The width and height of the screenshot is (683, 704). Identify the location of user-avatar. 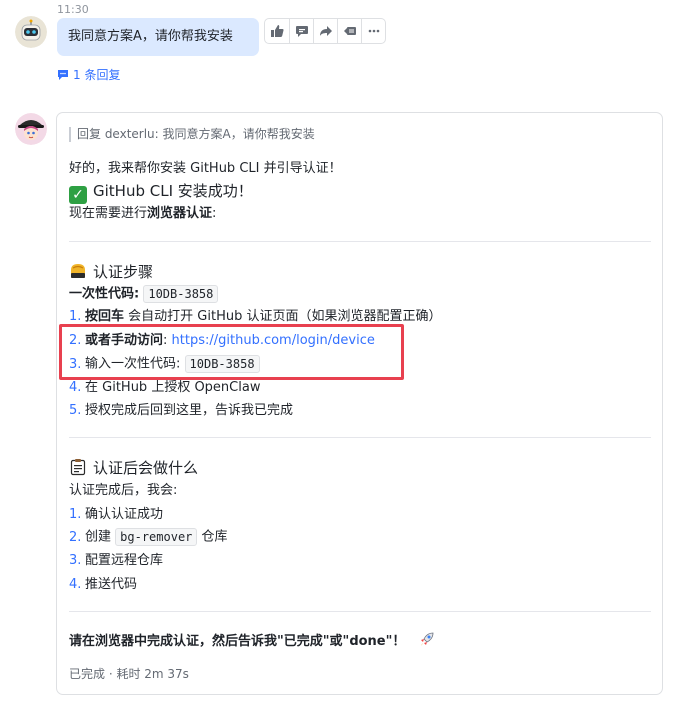
(31, 32).